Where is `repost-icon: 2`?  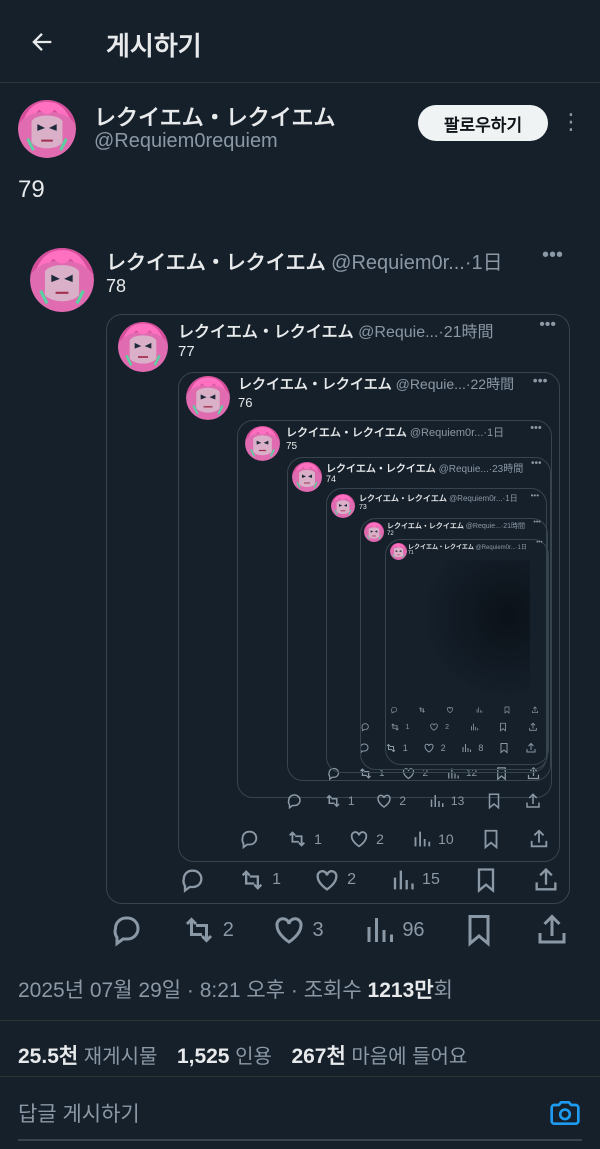
repost-icon: 2 is located at coordinates (207, 930).